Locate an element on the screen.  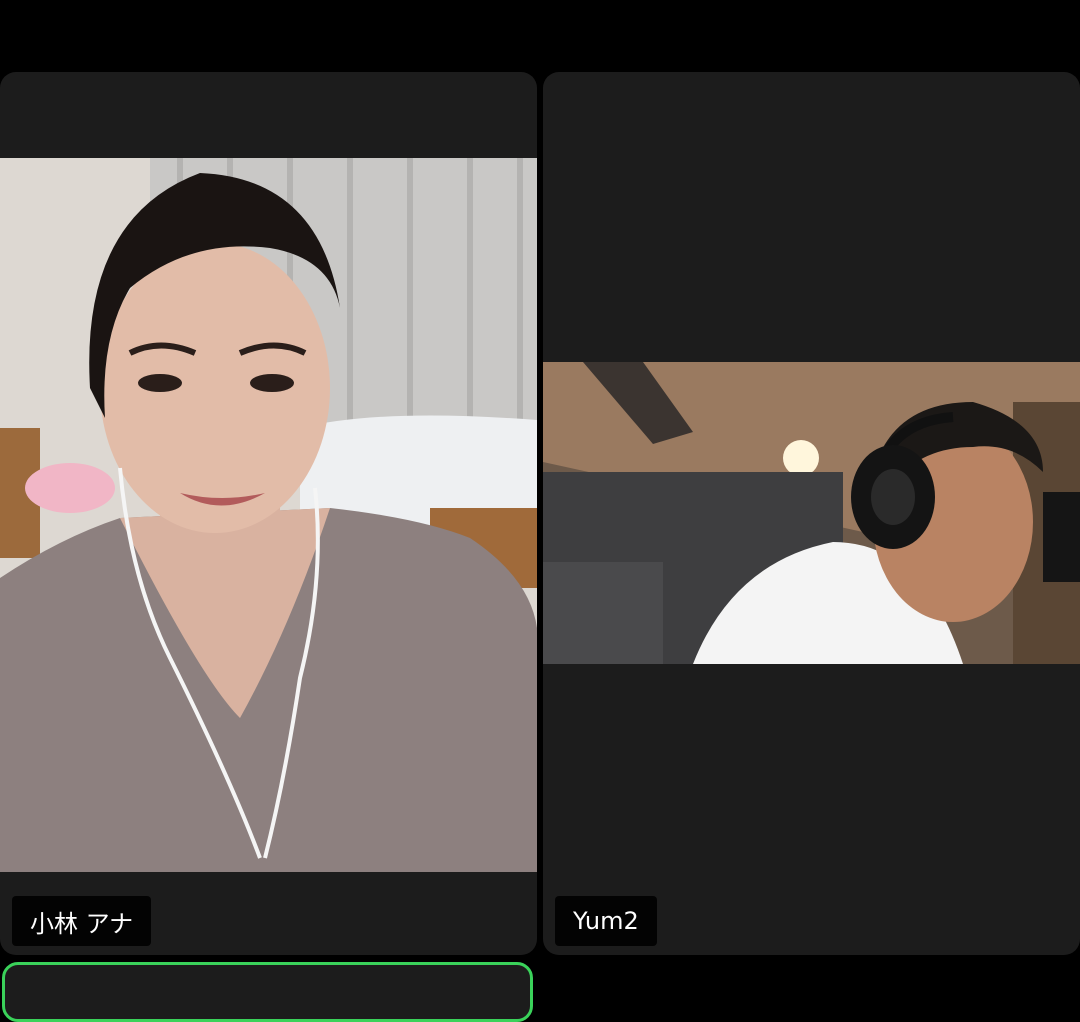
participant-name: Yum2 is located at coordinates (606, 921).